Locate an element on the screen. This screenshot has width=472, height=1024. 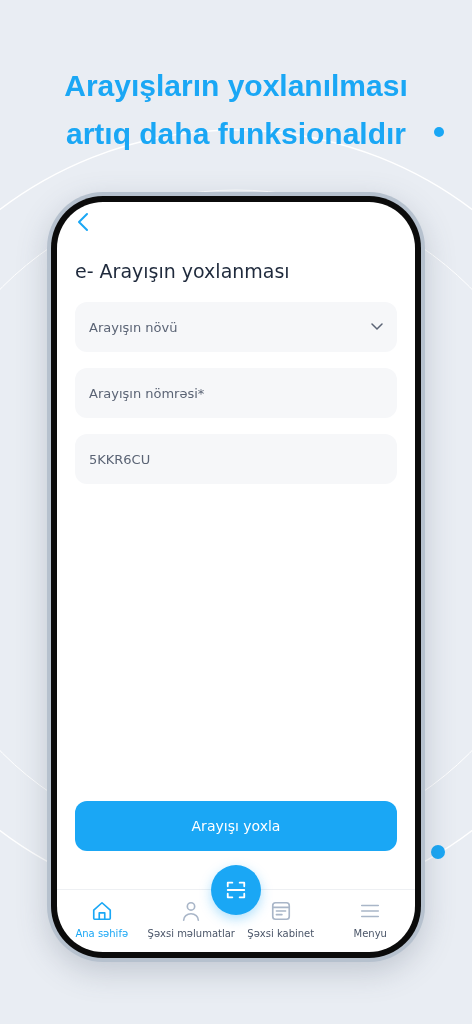
nav-tab: Şəxsi kabinet is located at coordinates (281, 919).